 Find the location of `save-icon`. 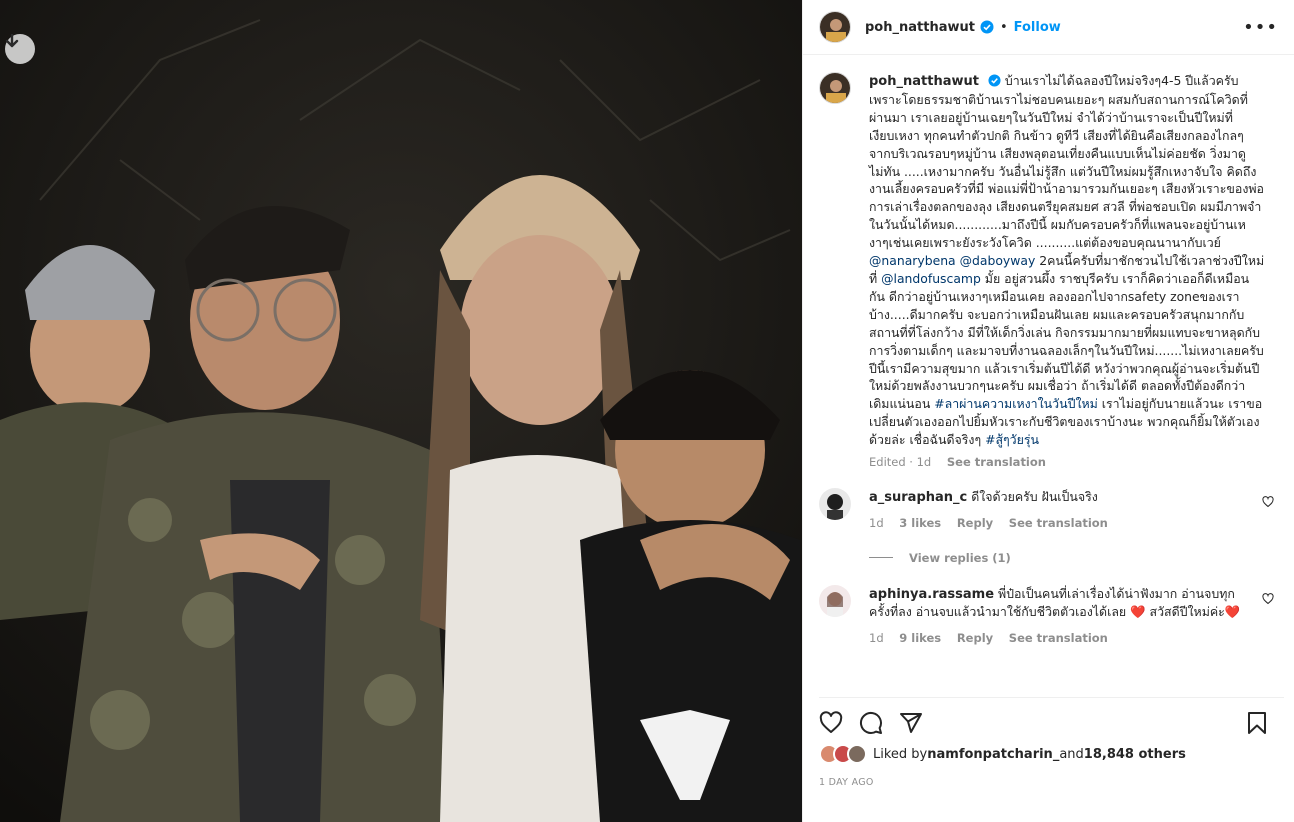

save-icon is located at coordinates (1257, 723).